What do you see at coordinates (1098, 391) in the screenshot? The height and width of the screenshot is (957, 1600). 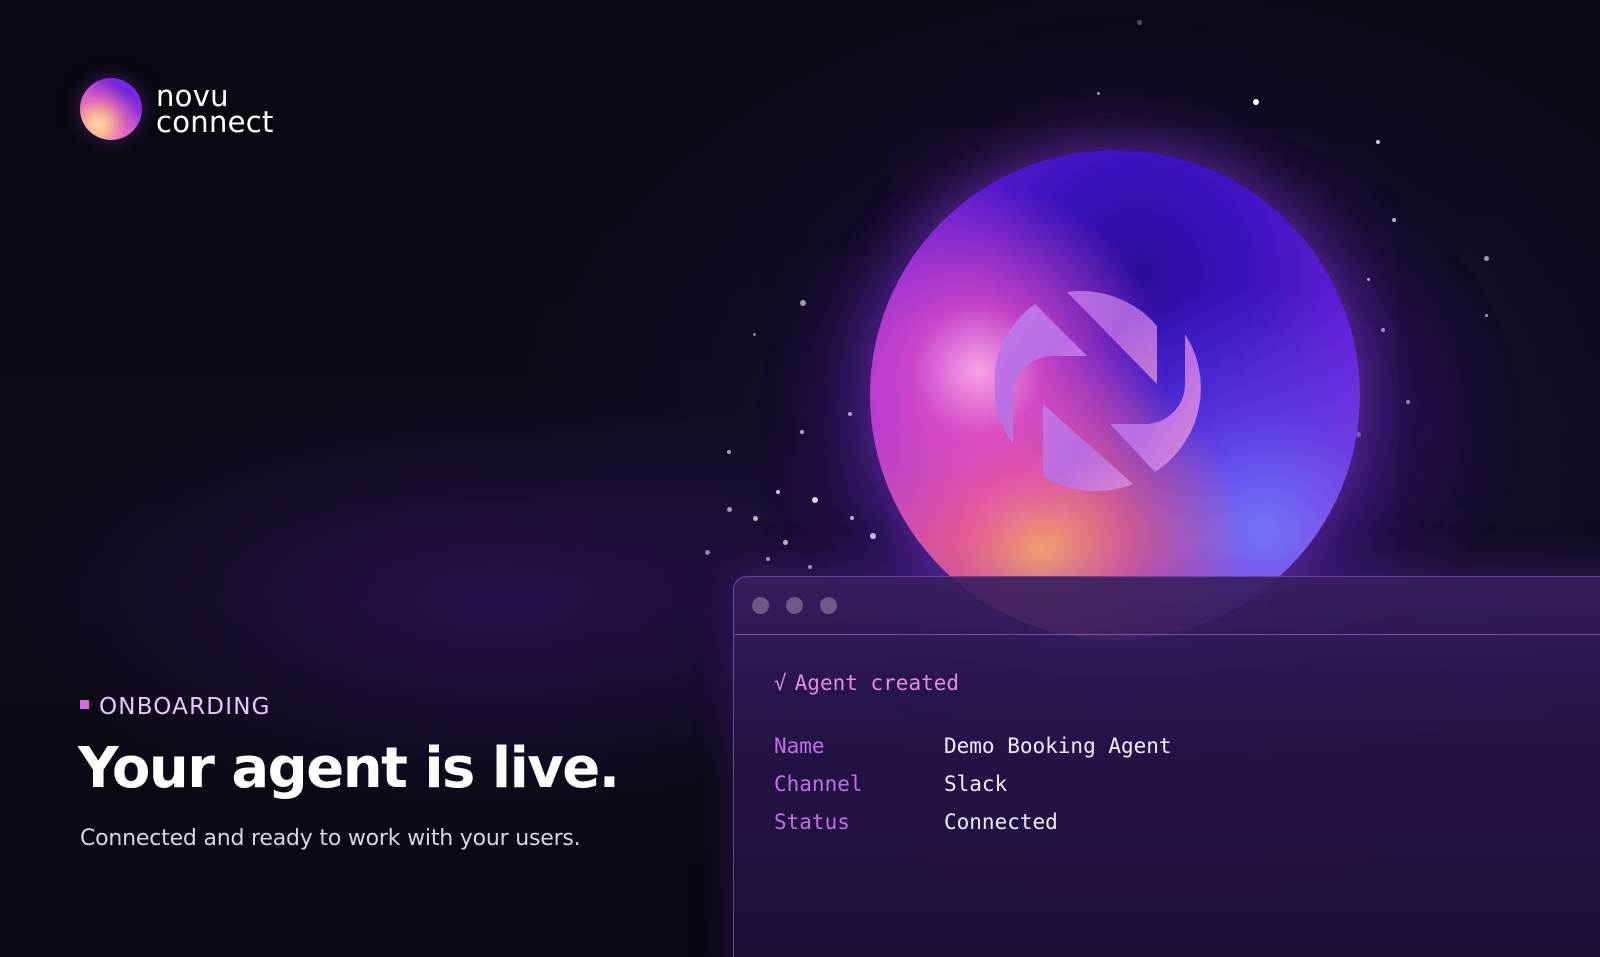 I see `novu-n-mark-icon` at bounding box center [1098, 391].